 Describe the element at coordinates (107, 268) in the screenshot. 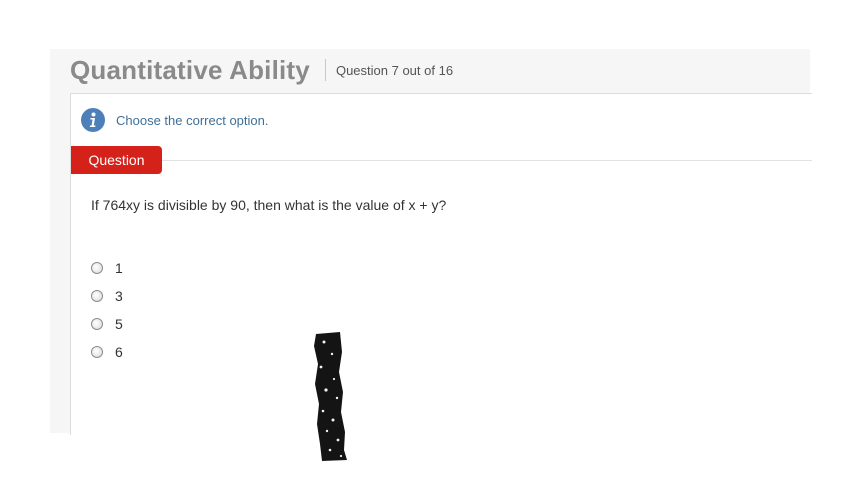

I see `option-1: 1` at that location.